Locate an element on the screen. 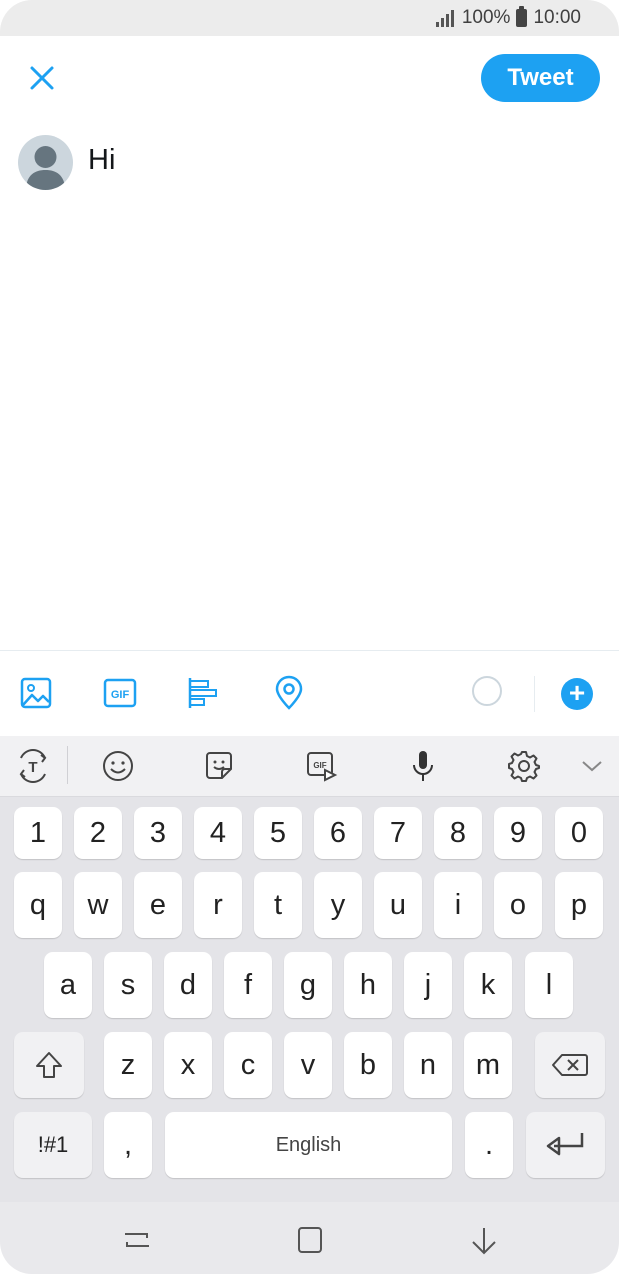 The width and height of the screenshot is (619, 1274). key-j: j is located at coordinates (428, 985).